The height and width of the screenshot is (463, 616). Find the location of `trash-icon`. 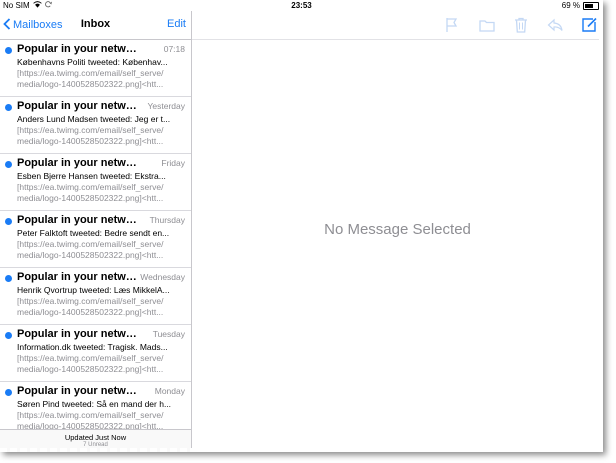

trash-icon is located at coordinates (521, 25).